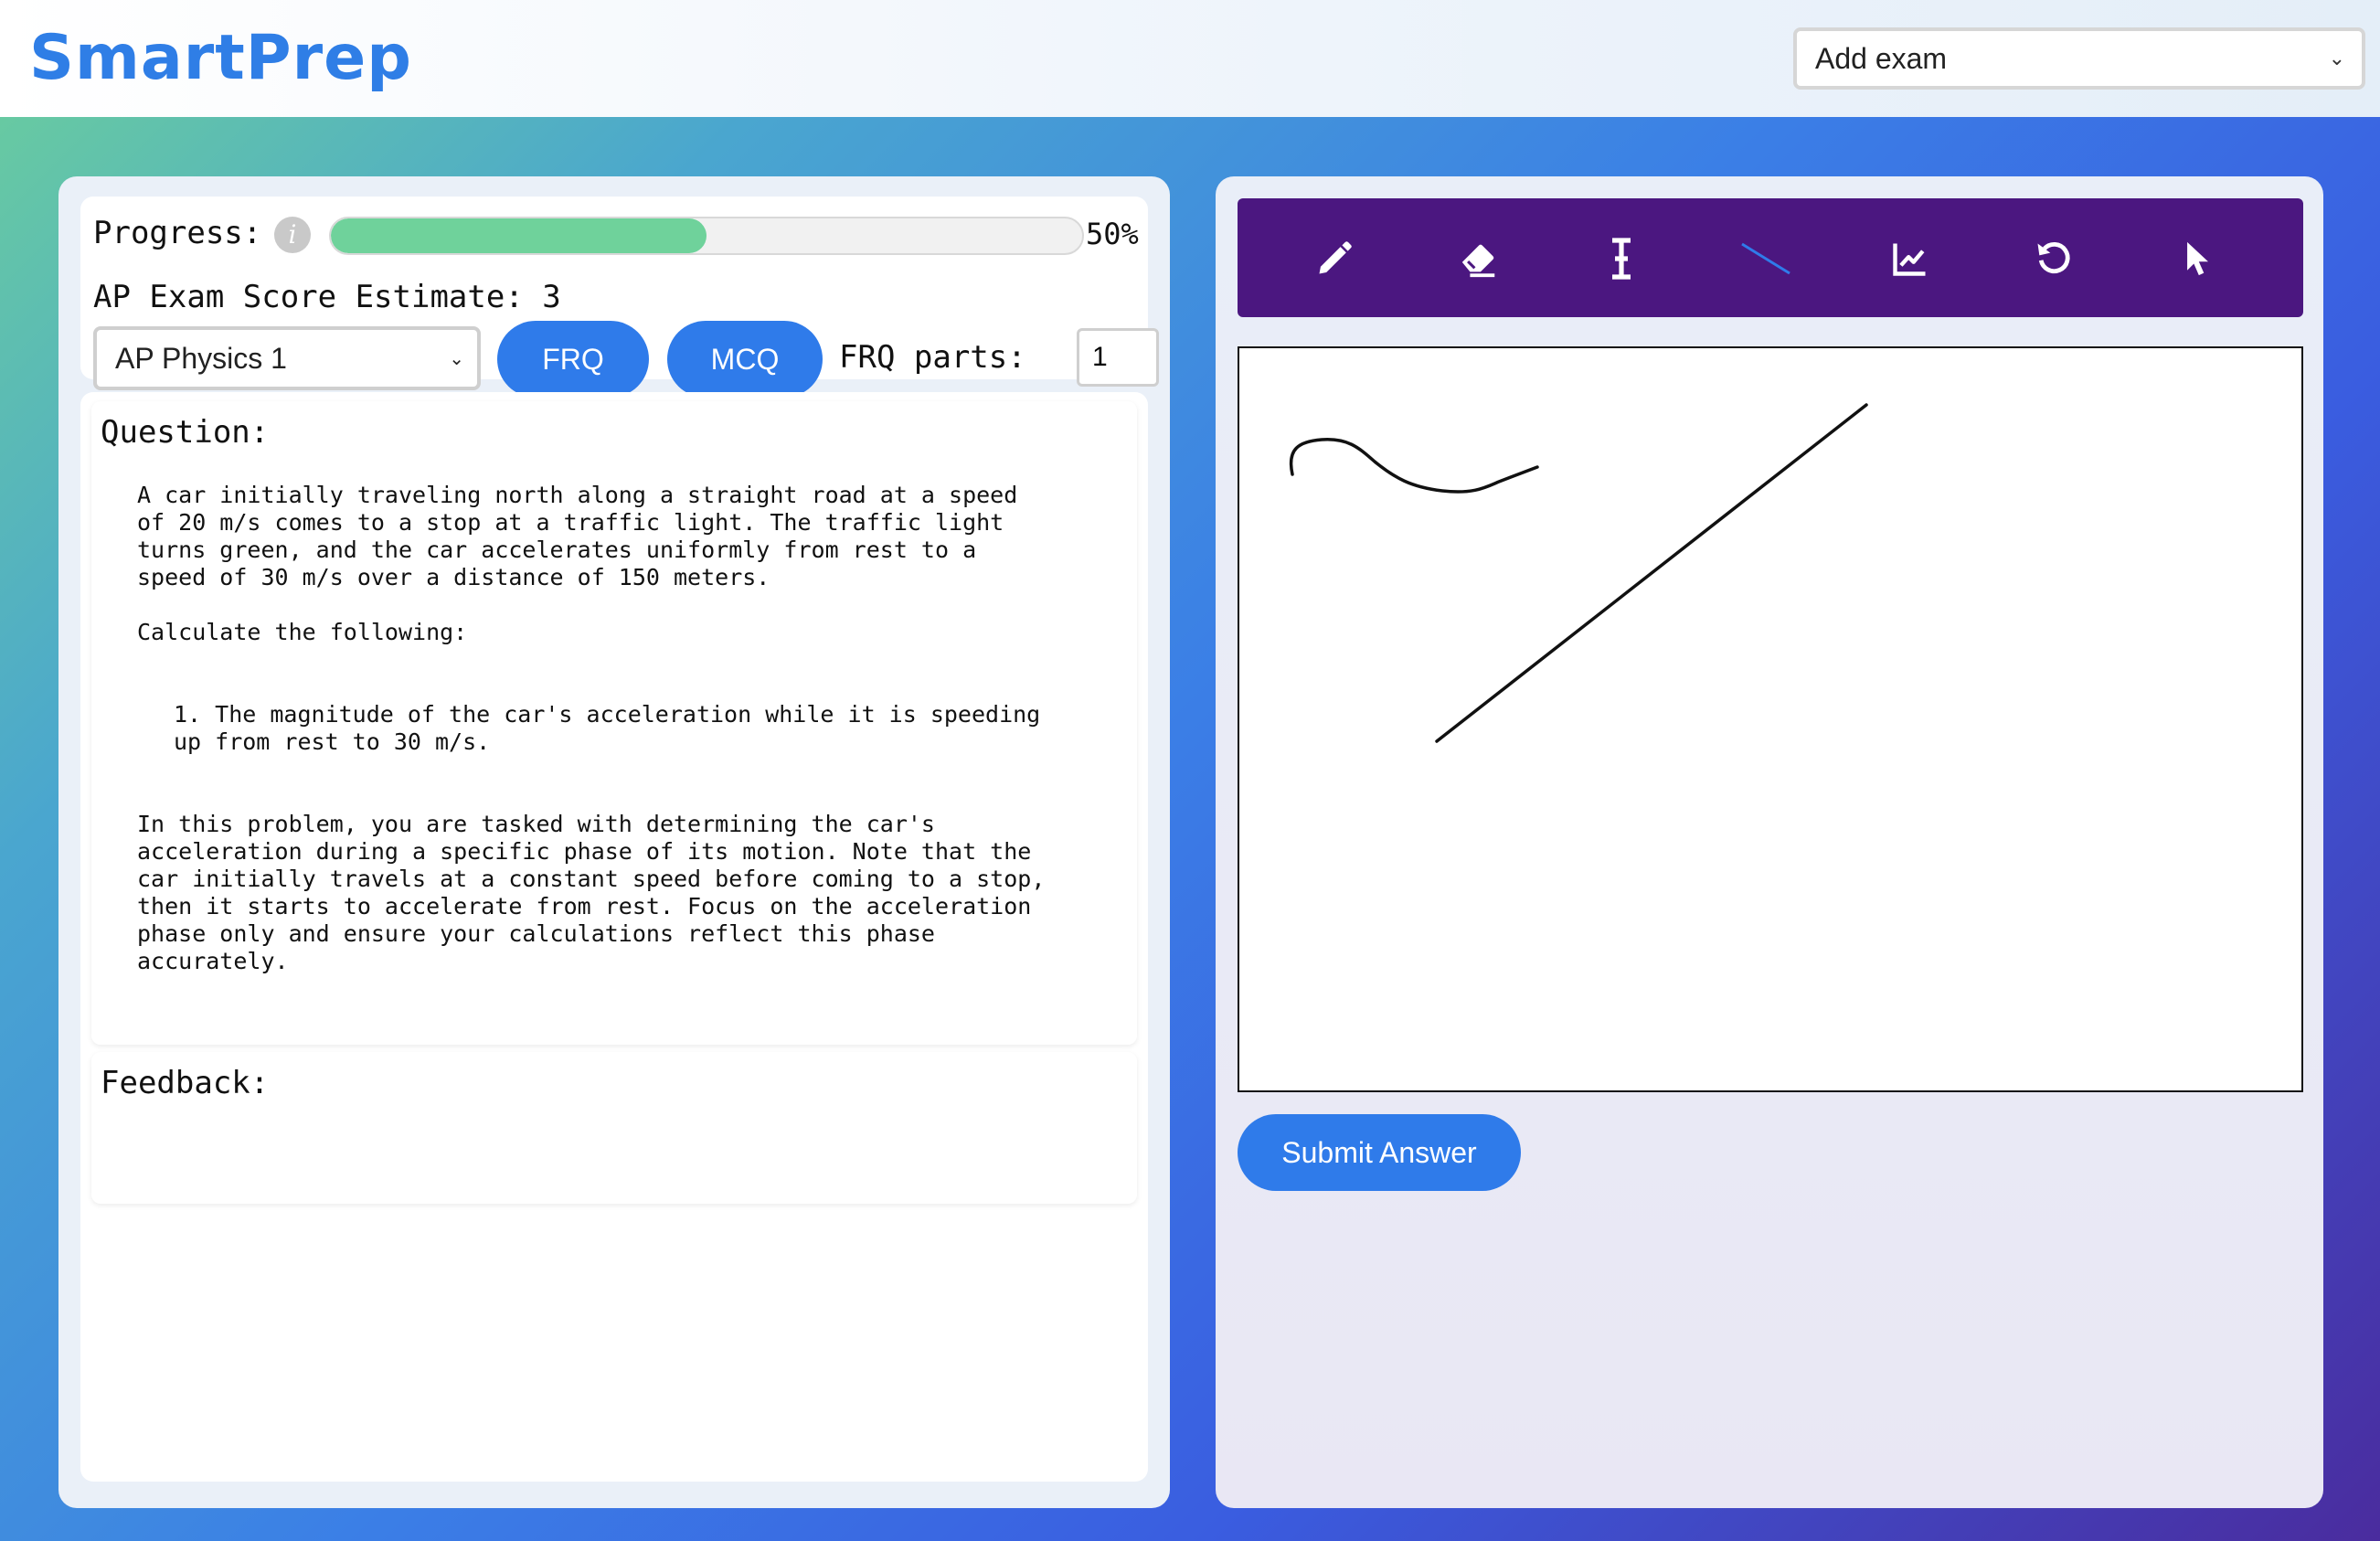  What do you see at coordinates (221, 58) in the screenshot?
I see `logo: SmartPrep` at bounding box center [221, 58].